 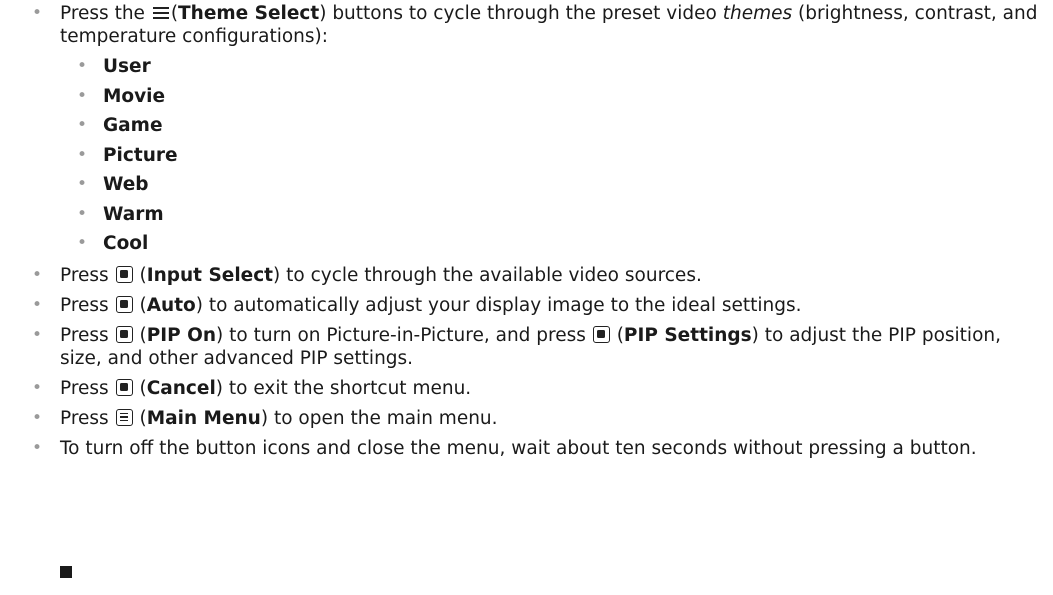 What do you see at coordinates (249, 13) in the screenshot?
I see `theme-select-label: Theme Select` at bounding box center [249, 13].